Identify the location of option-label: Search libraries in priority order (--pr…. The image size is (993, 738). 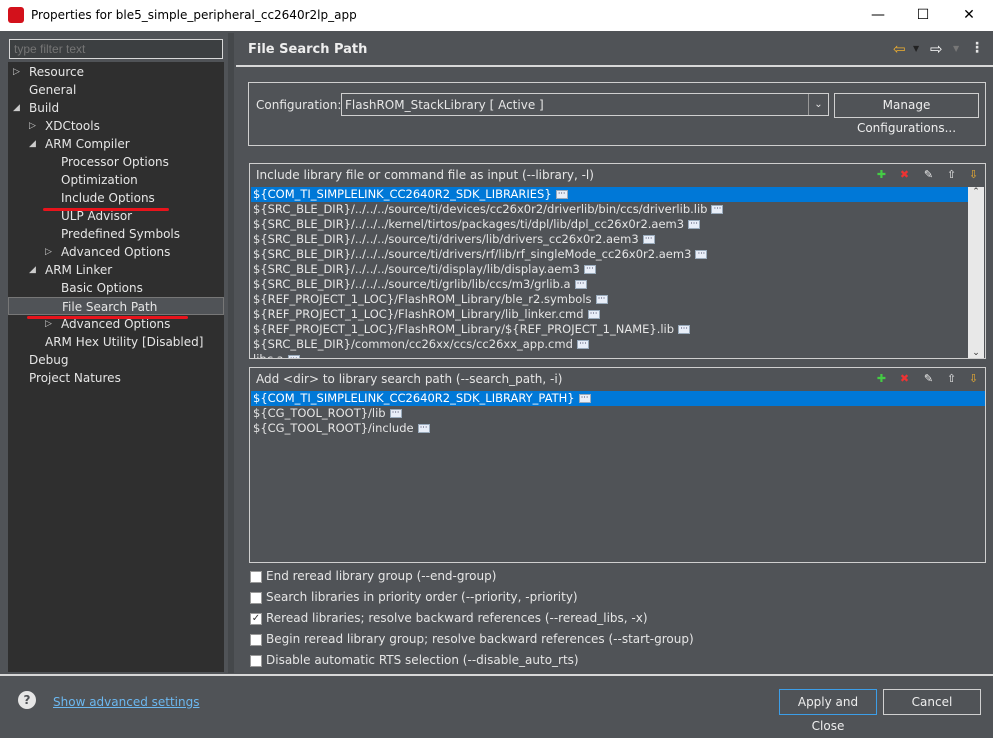
(422, 597).